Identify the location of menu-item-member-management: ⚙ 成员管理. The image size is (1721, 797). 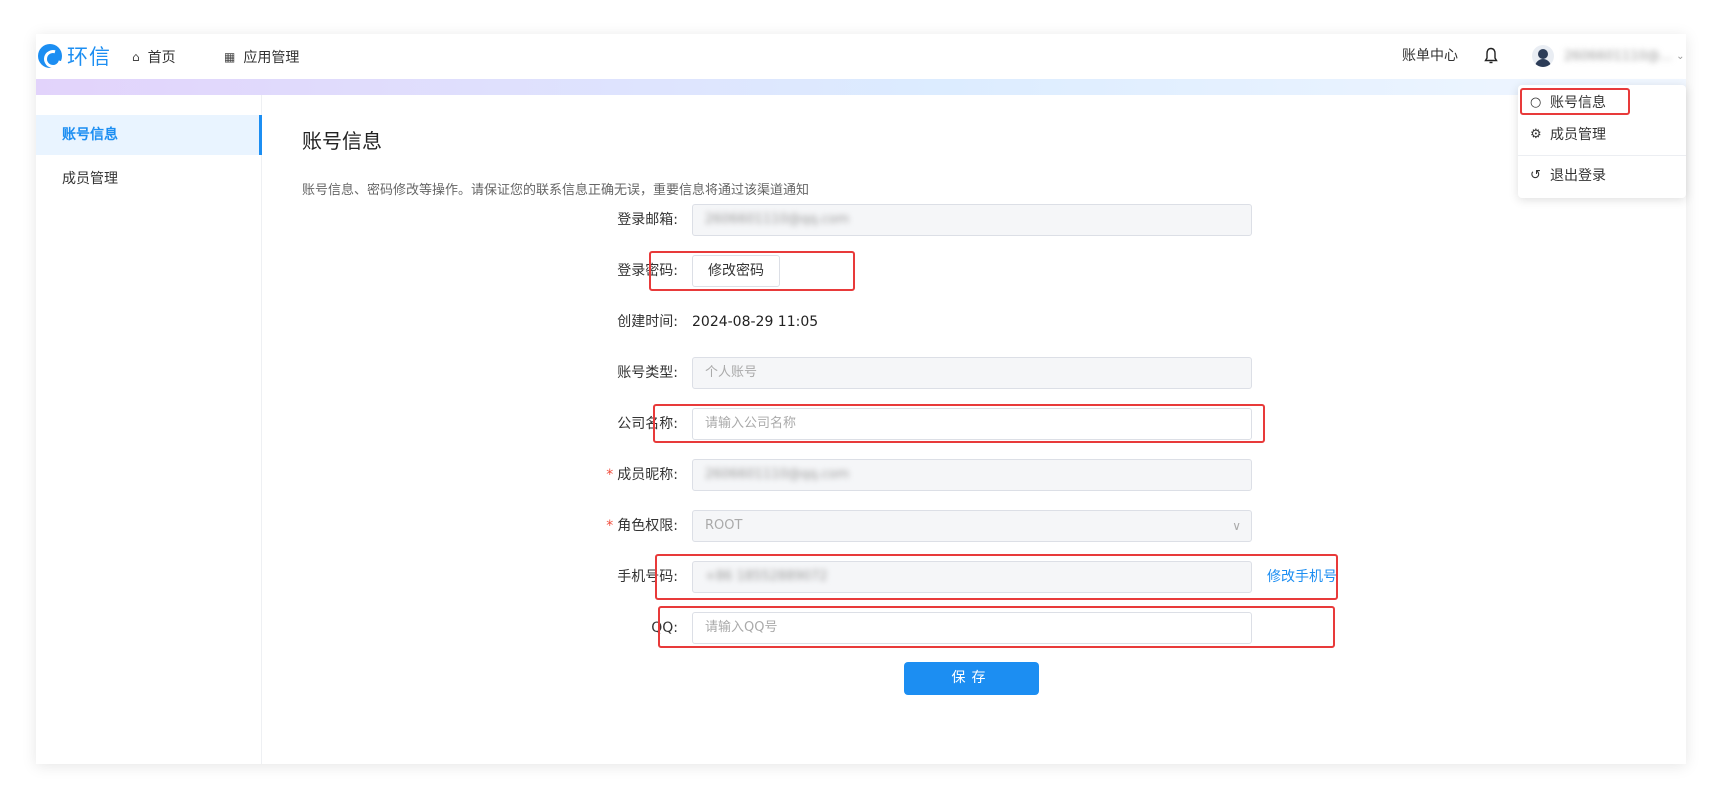
(1602, 135).